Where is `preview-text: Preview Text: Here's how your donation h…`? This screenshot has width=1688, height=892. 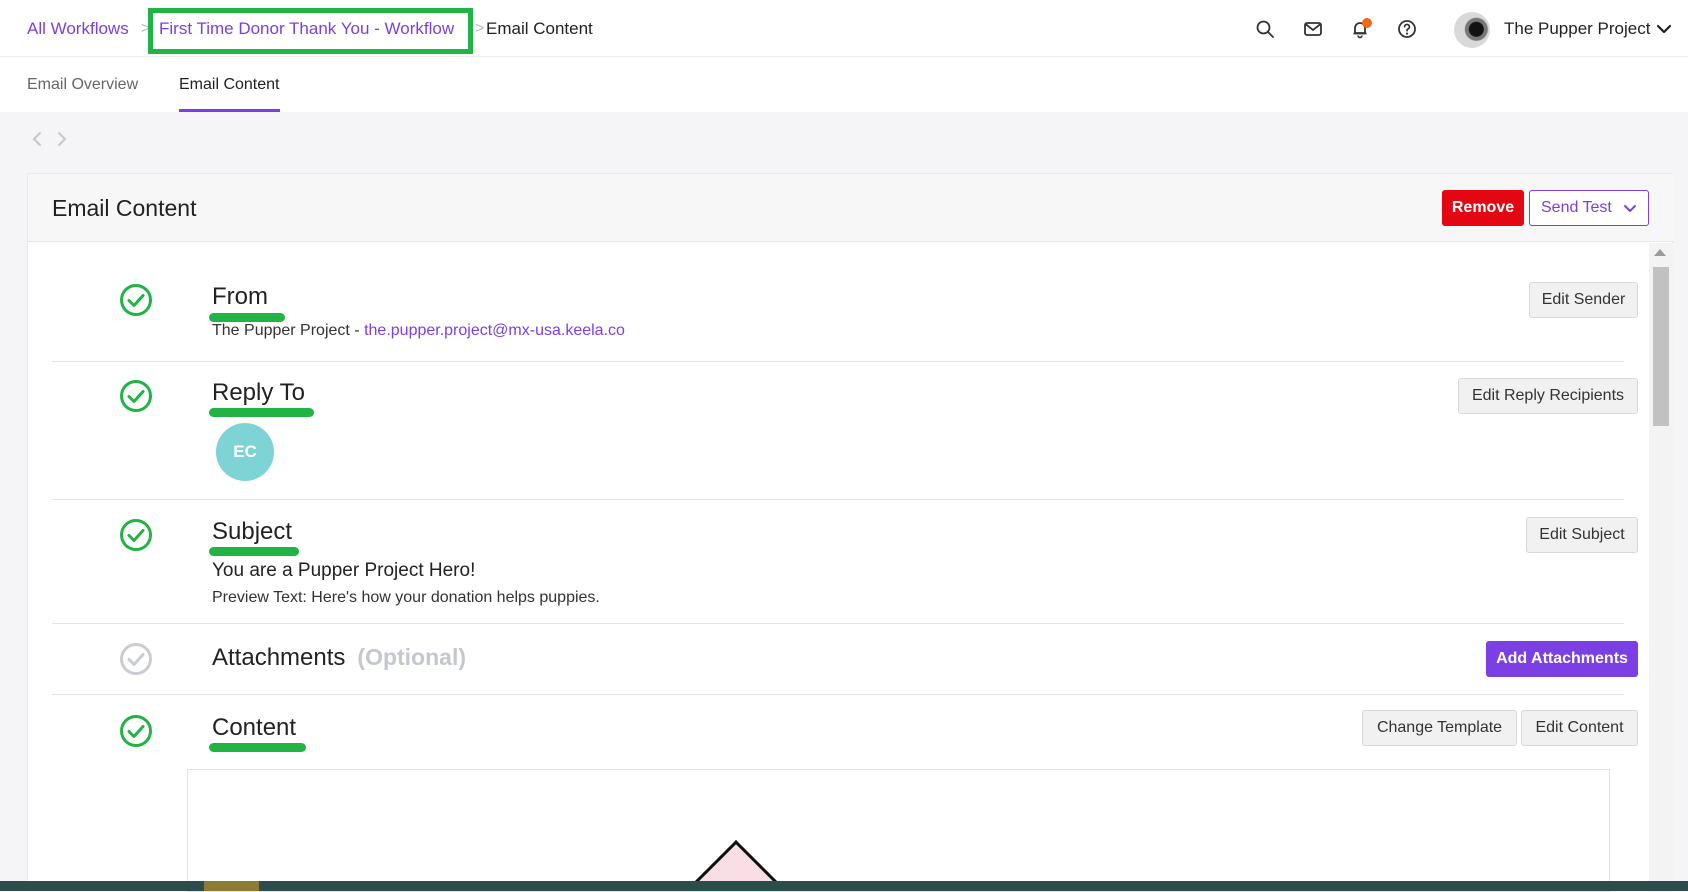 preview-text: Preview Text: Here's how your donation h… is located at coordinates (406, 597).